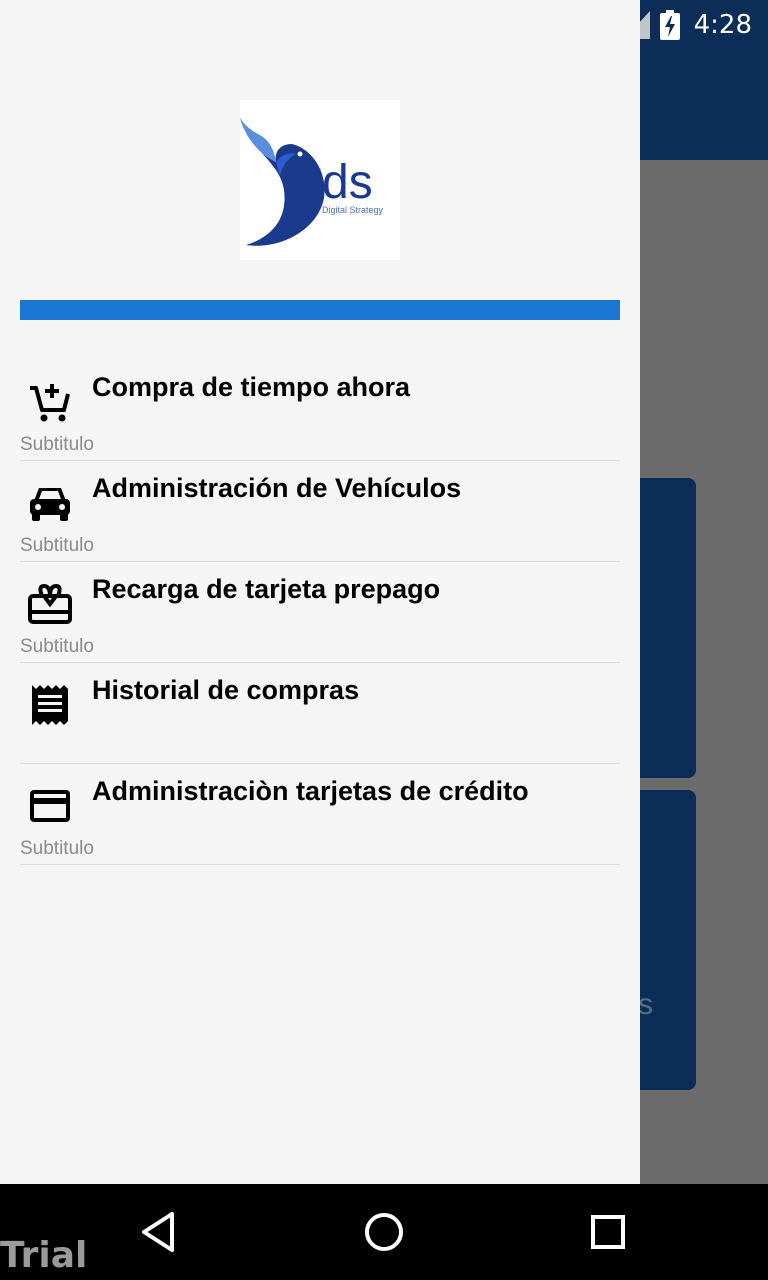 This screenshot has height=1280, width=768. Describe the element at coordinates (266, 589) in the screenshot. I see `menu-item-title: Recarga de tarjeta prepago` at that location.